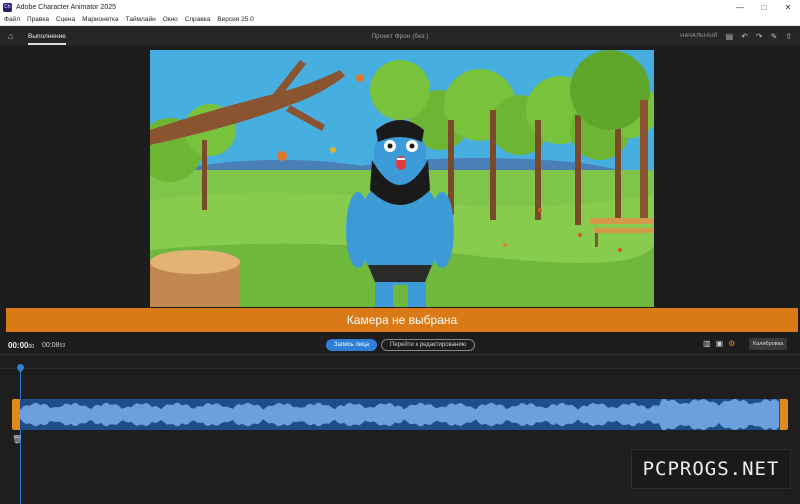  What do you see at coordinates (788, 7) in the screenshot?
I see `close-icon: ✕` at bounding box center [788, 7].